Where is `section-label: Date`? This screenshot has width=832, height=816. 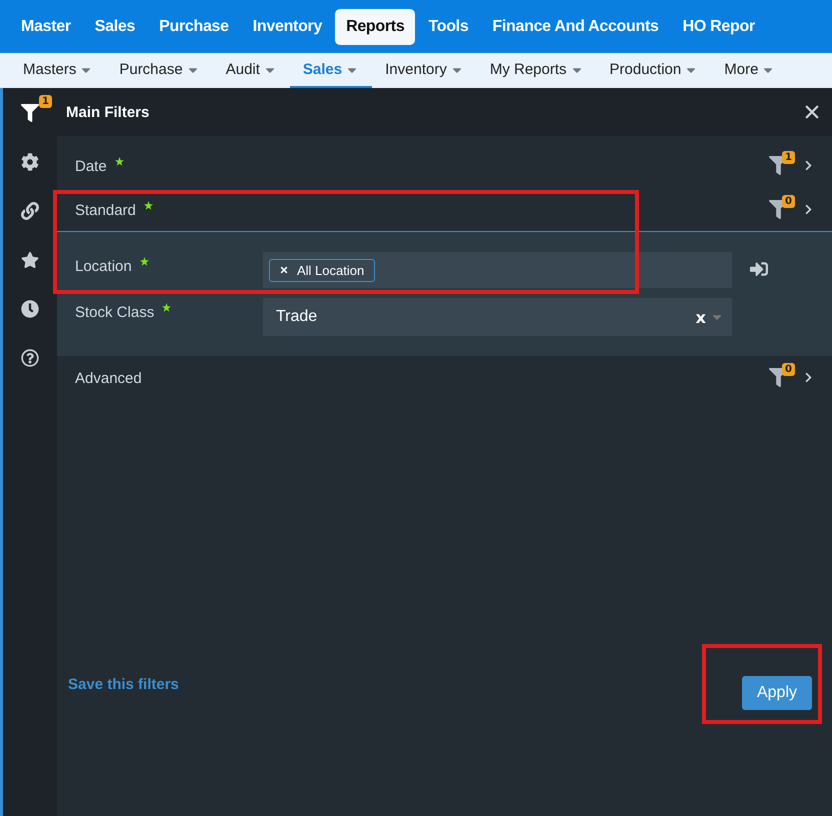
section-label: Date is located at coordinates (91, 166).